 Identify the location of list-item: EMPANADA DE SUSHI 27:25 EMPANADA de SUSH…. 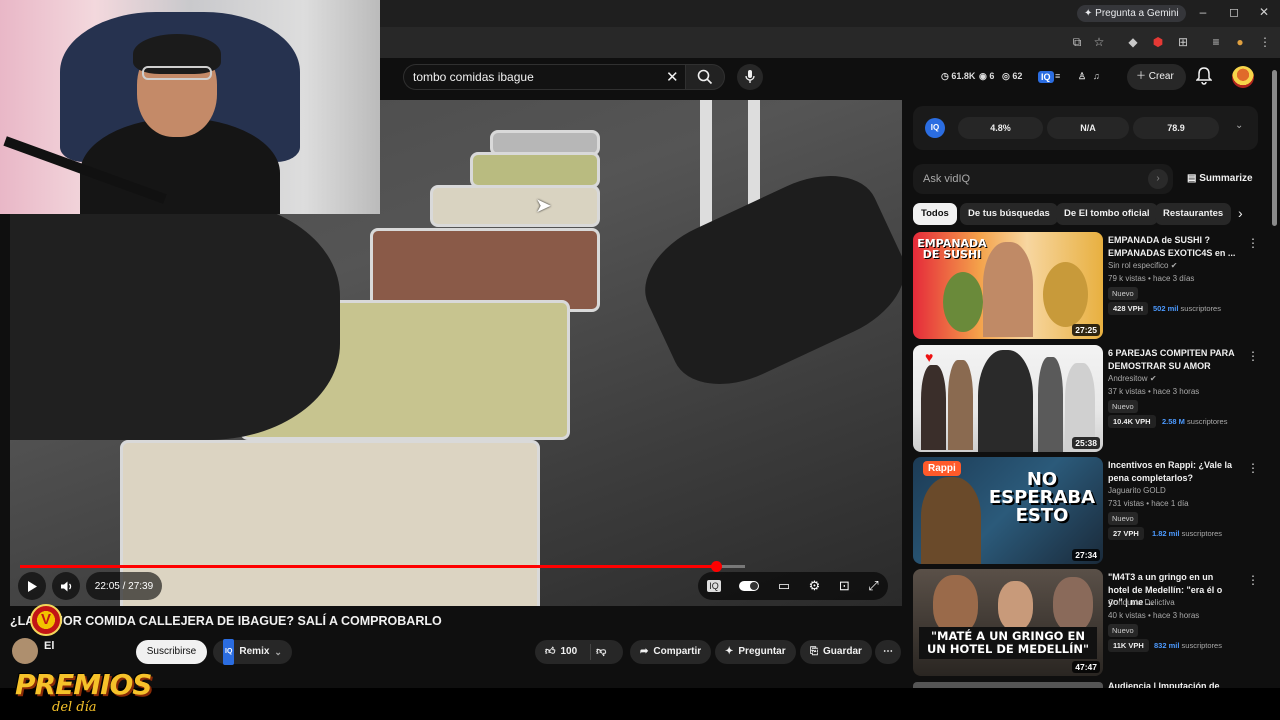
(1086, 285).